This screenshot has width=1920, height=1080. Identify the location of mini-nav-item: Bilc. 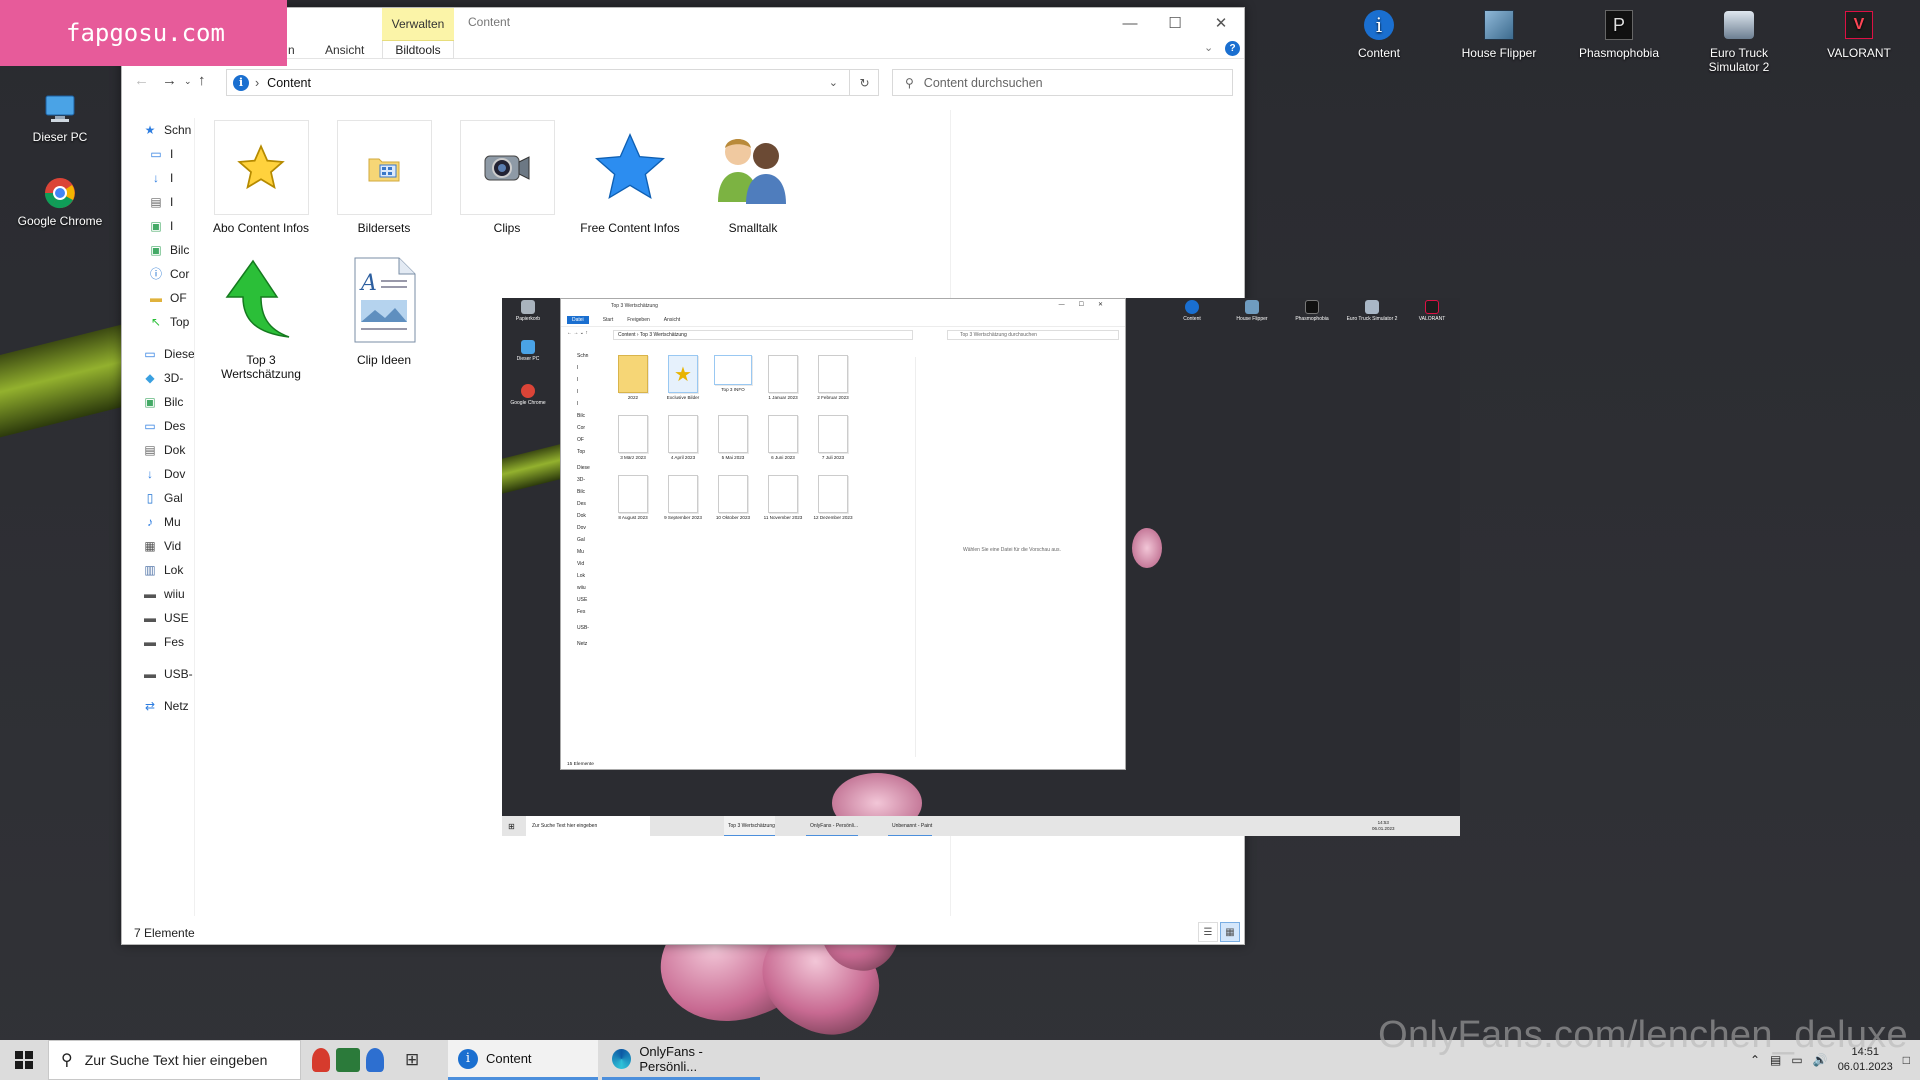
(581, 492).